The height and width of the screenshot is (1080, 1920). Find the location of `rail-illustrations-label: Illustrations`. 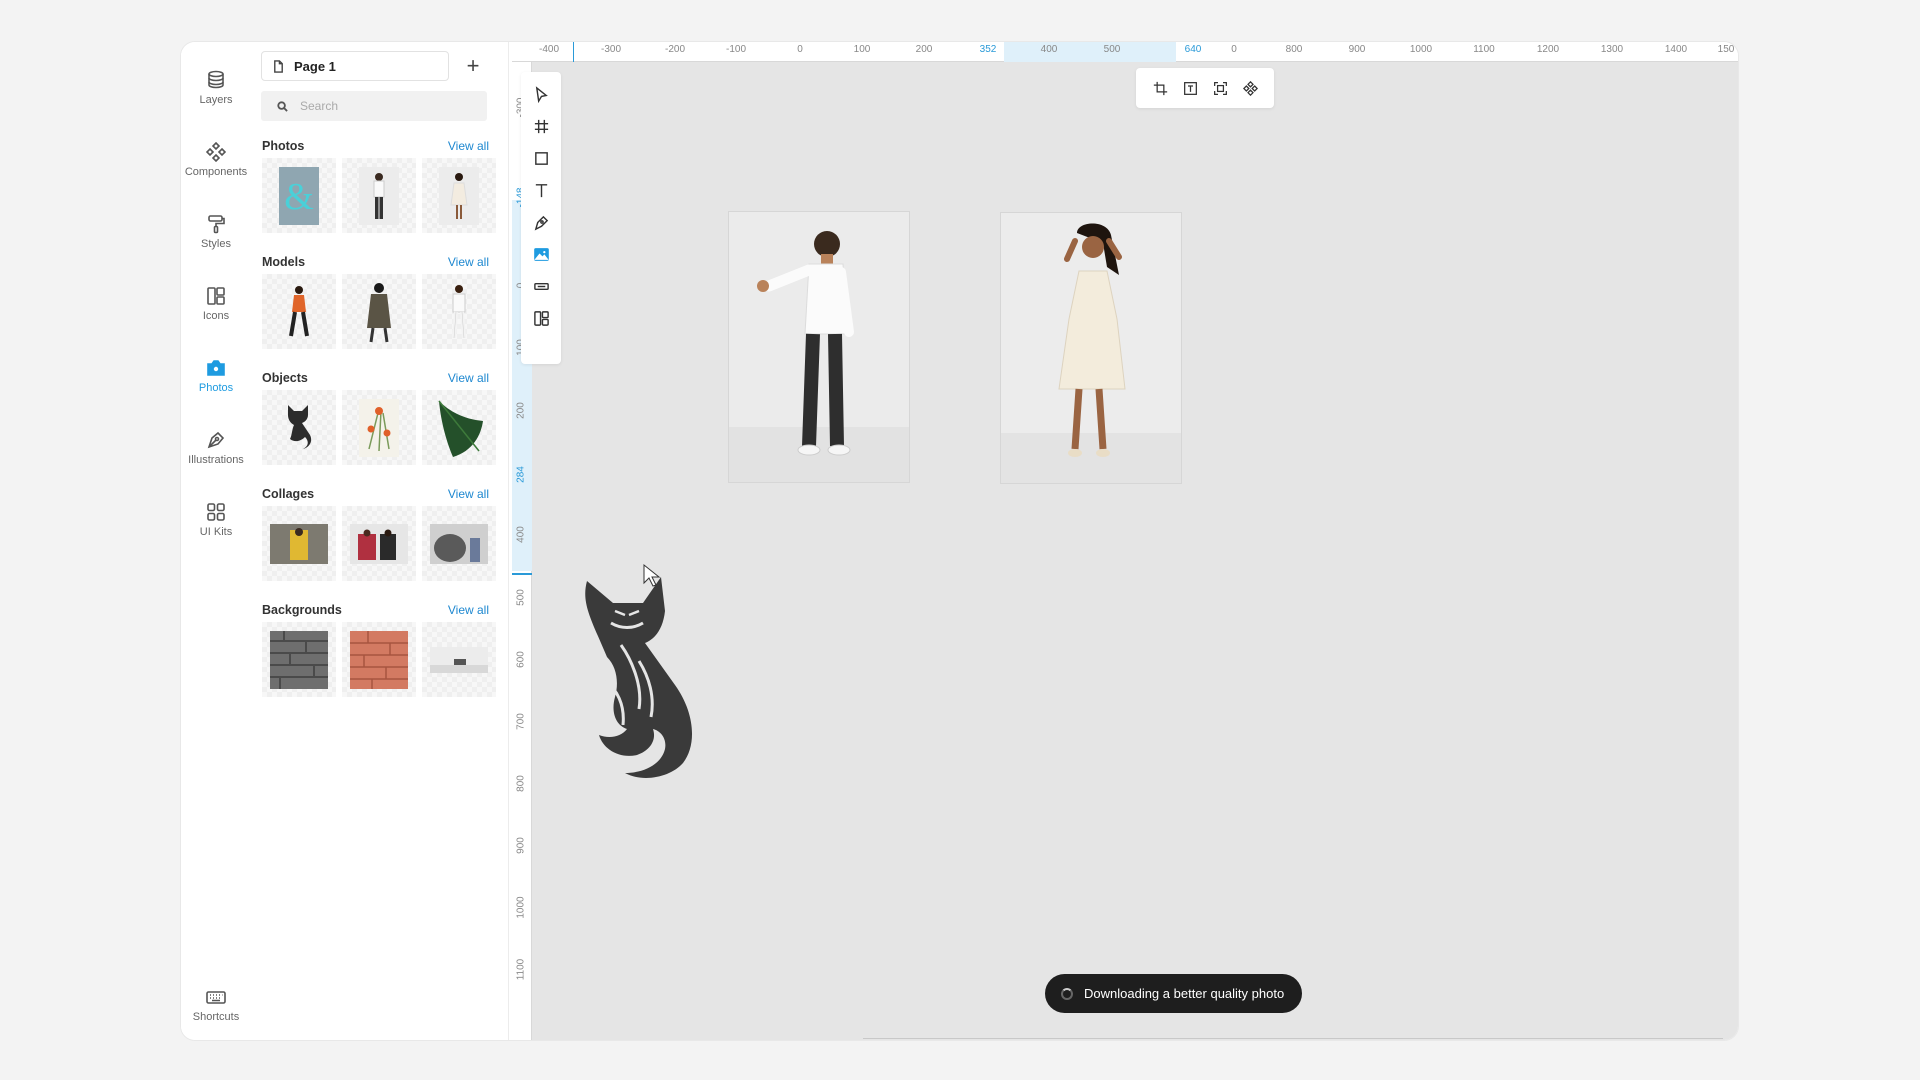

rail-illustrations-label: Illustrations is located at coordinates (216, 460).